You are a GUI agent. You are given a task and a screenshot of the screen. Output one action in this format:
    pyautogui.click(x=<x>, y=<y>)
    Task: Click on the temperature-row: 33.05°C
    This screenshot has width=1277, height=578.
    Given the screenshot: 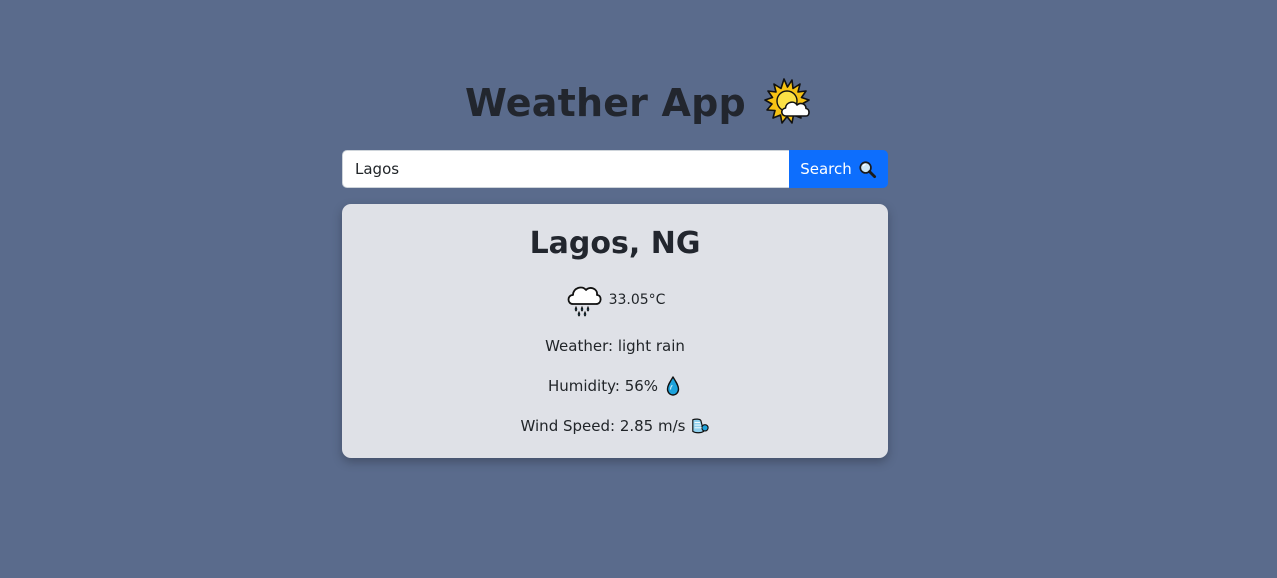 What is the action you would take?
    pyautogui.click(x=615, y=300)
    